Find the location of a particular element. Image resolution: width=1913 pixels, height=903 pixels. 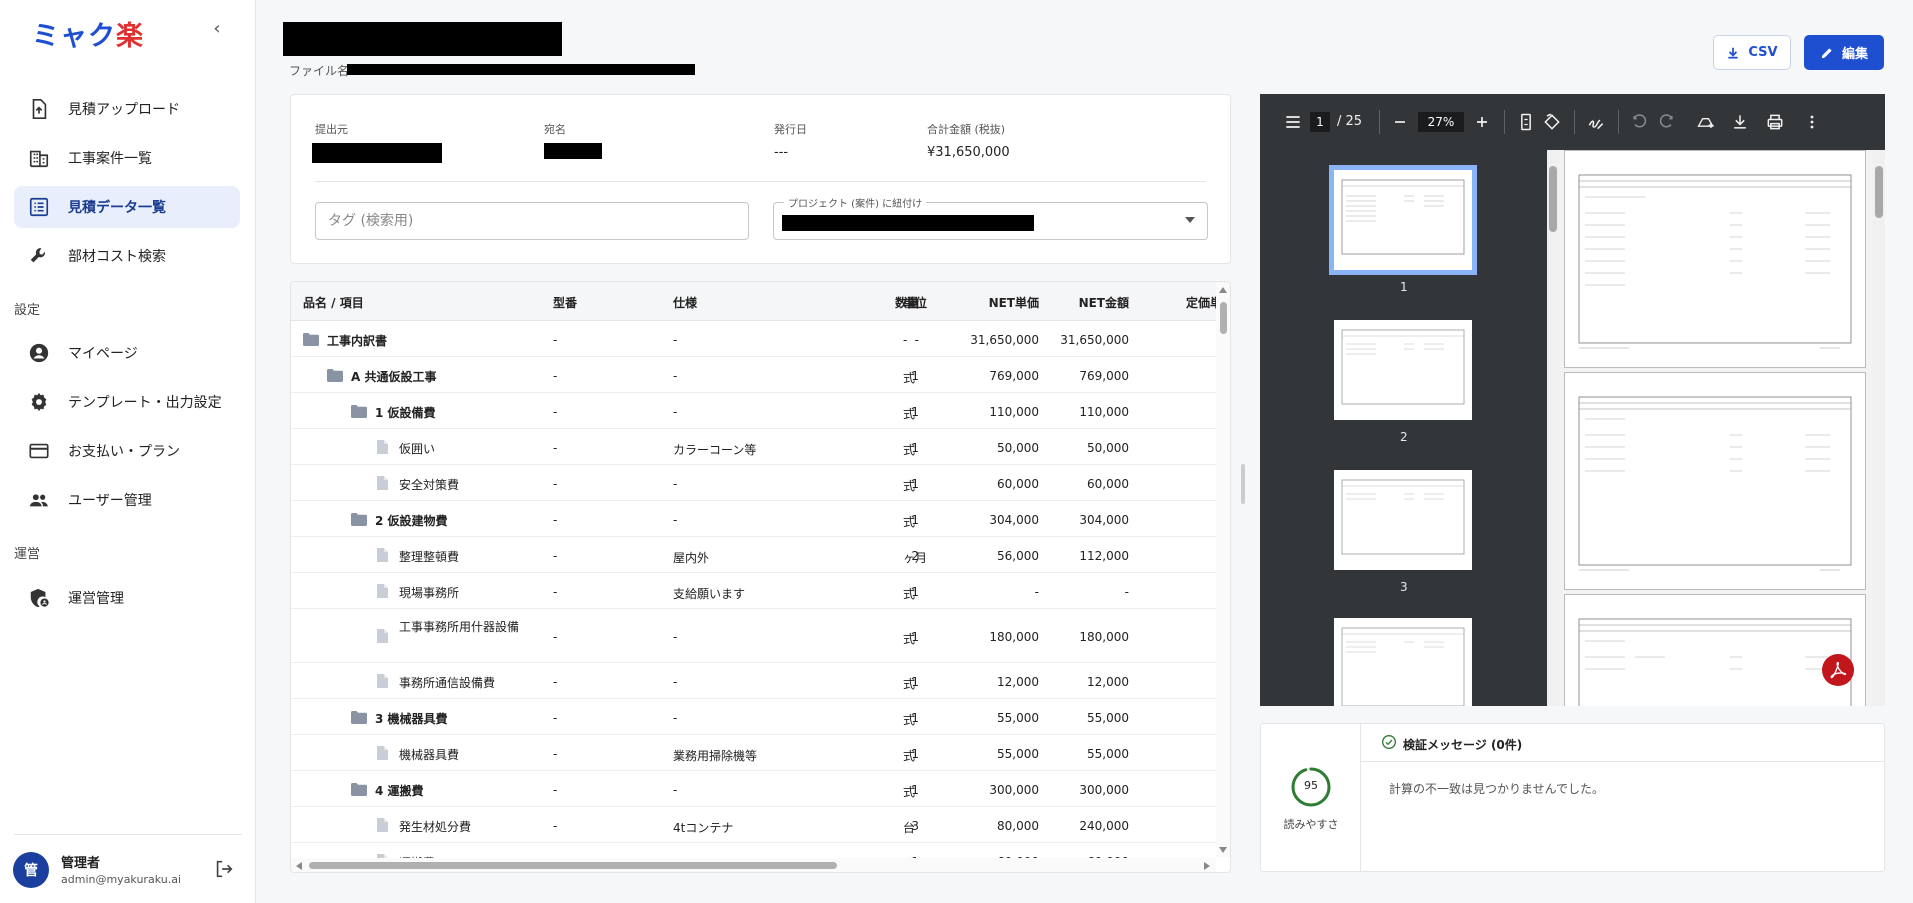

sidebar-item-projects: 工事案件一覧 is located at coordinates (127, 158).